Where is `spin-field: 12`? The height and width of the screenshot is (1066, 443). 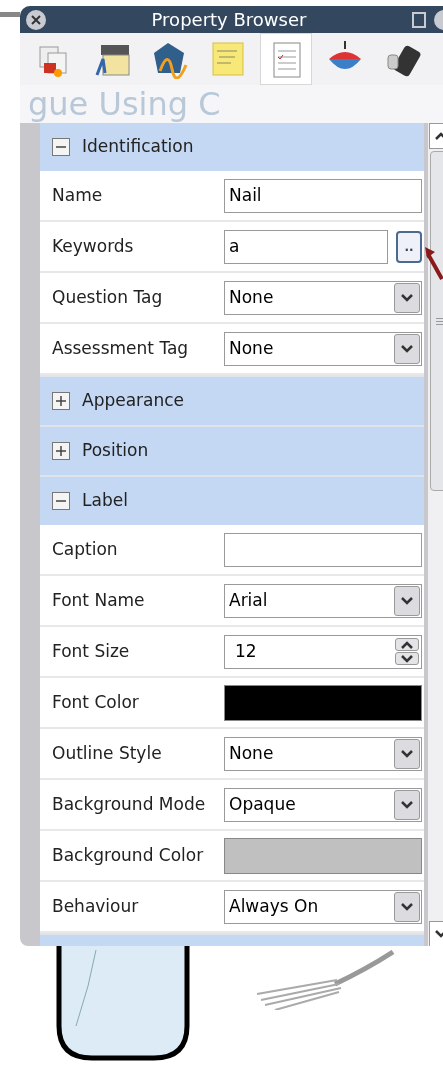
spin-field: 12 is located at coordinates (323, 651).